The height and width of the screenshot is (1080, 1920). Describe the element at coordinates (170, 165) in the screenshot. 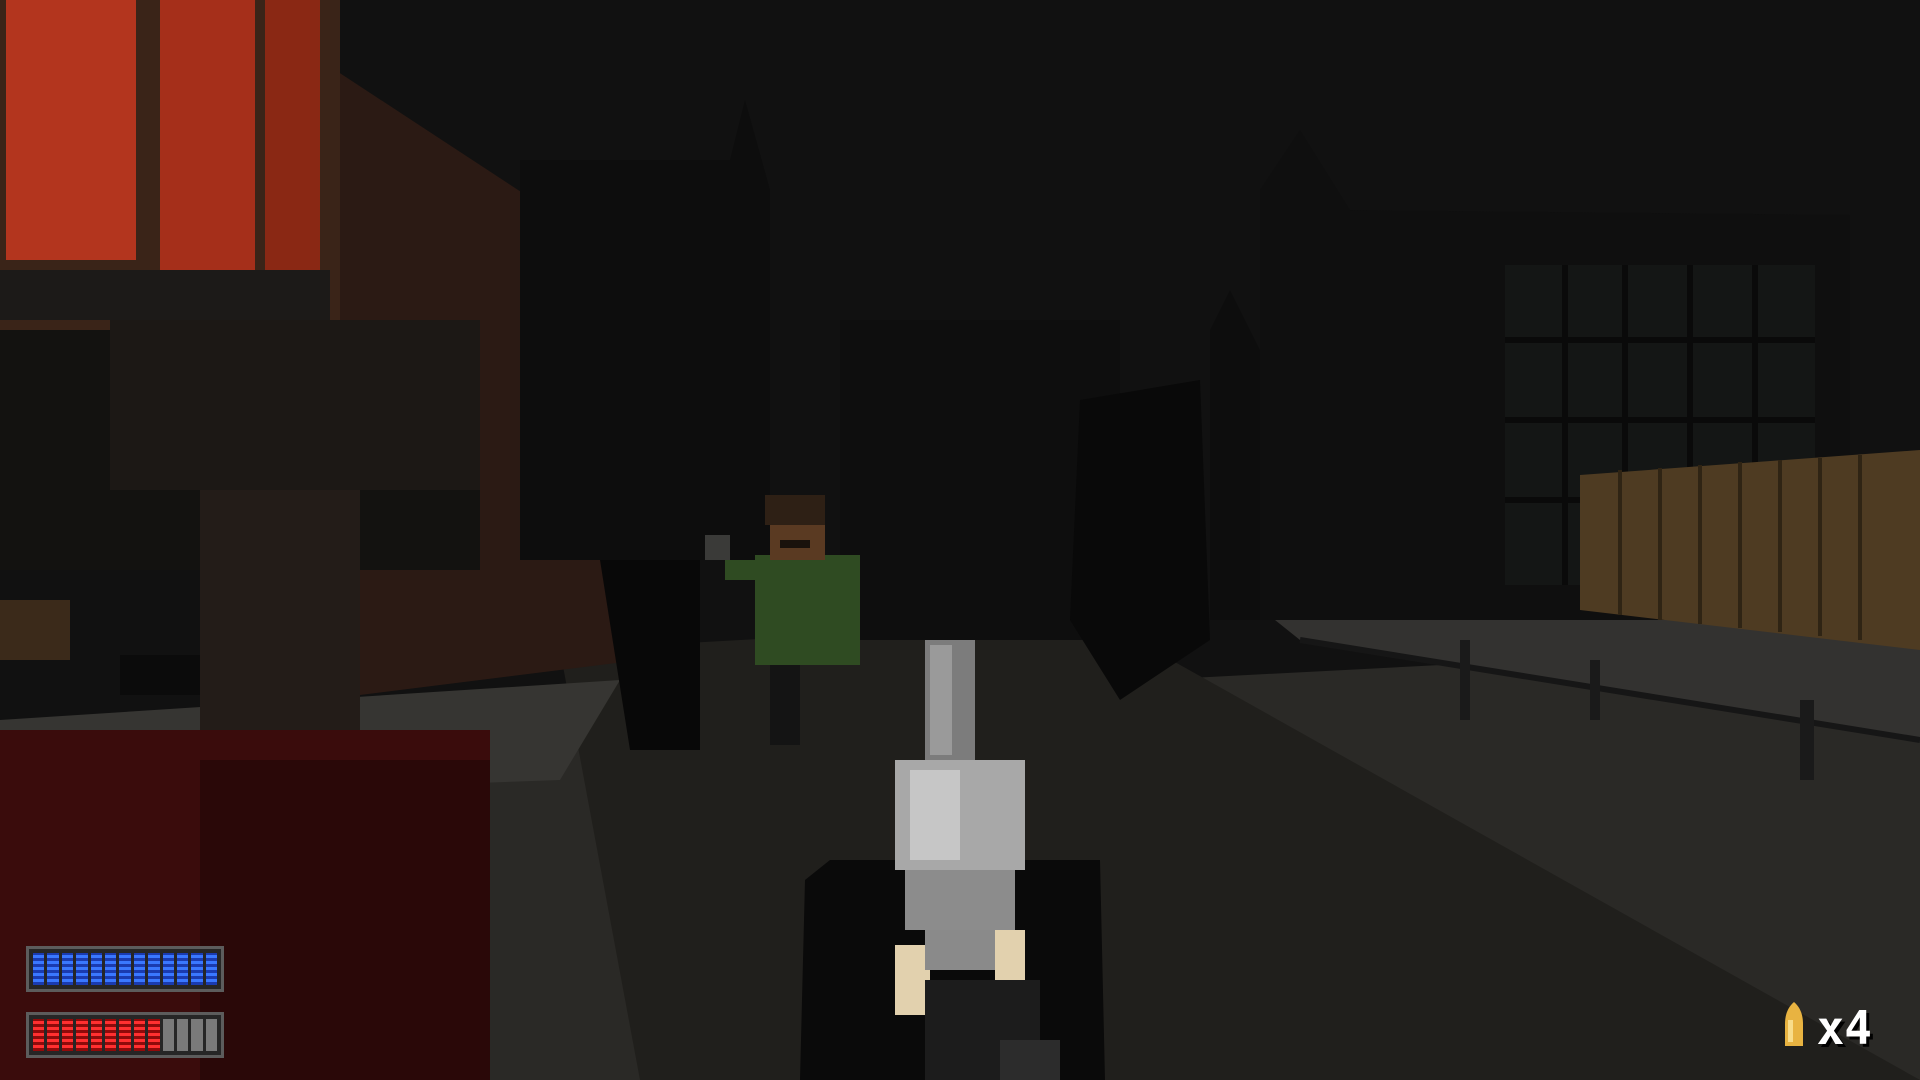

I see `red-window` at that location.